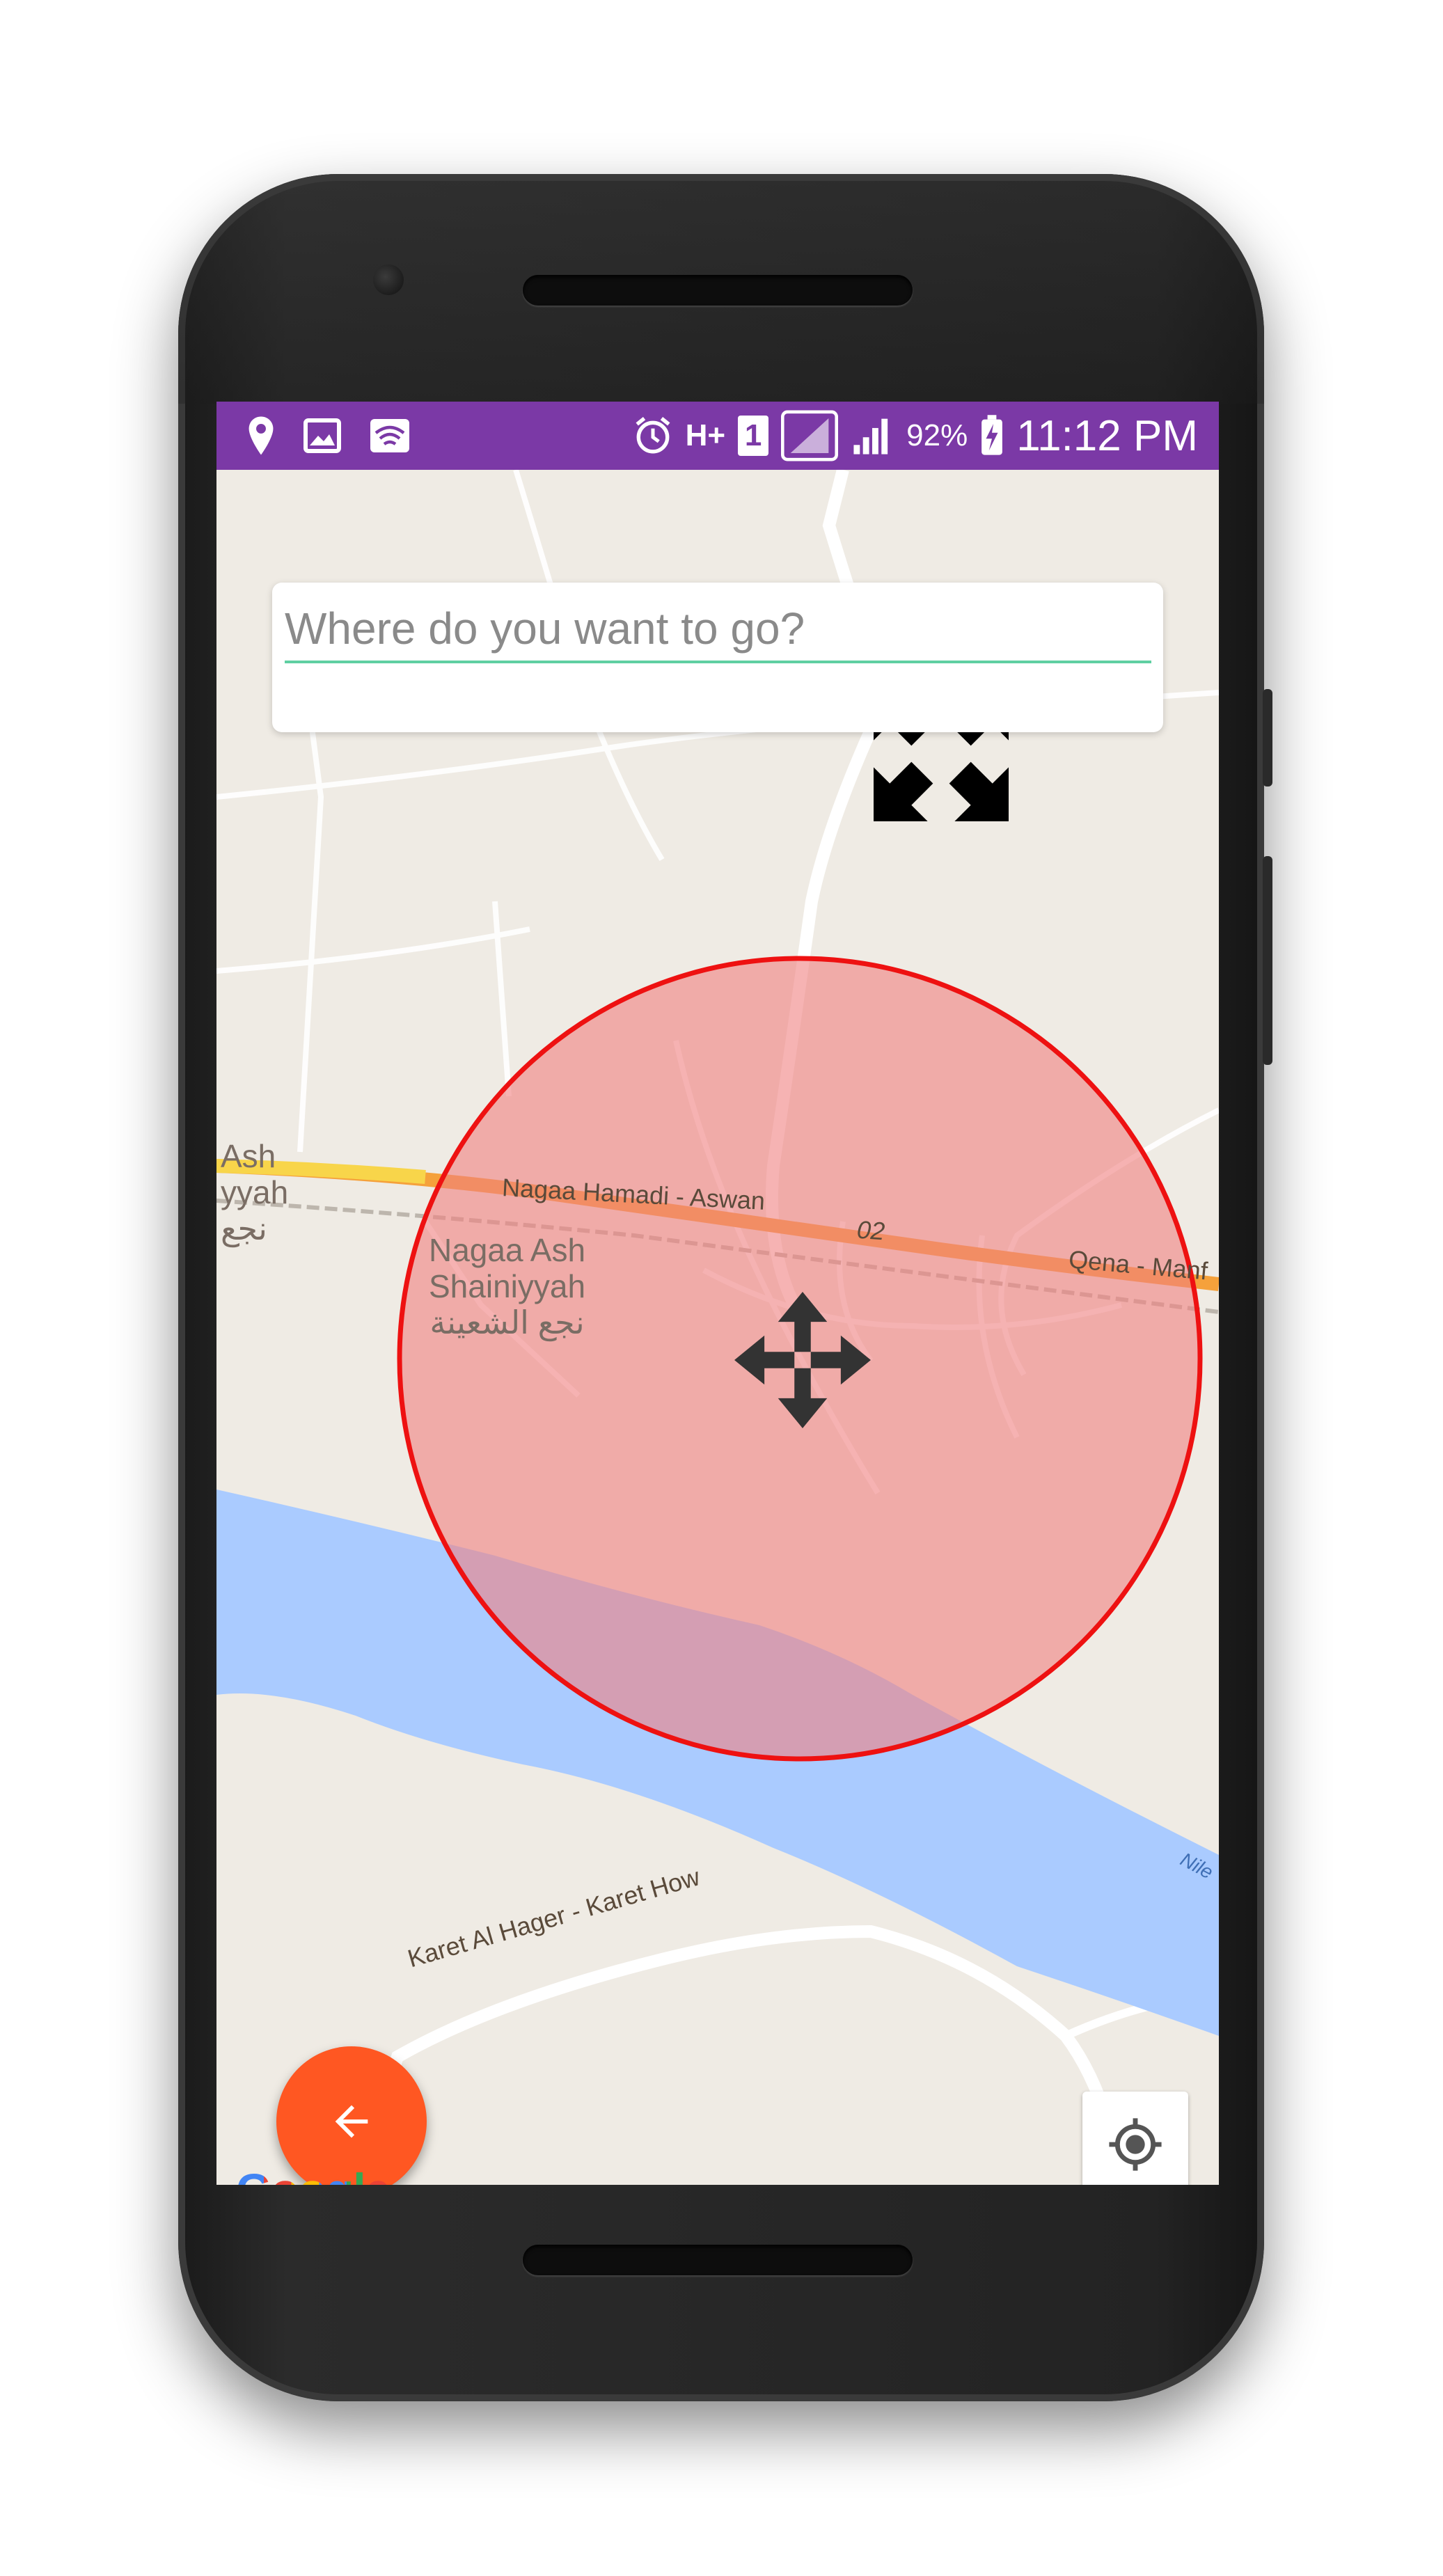 The height and width of the screenshot is (2576, 1443). I want to click on town-fragment-label: Ash yyah نجع, so click(254, 1192).